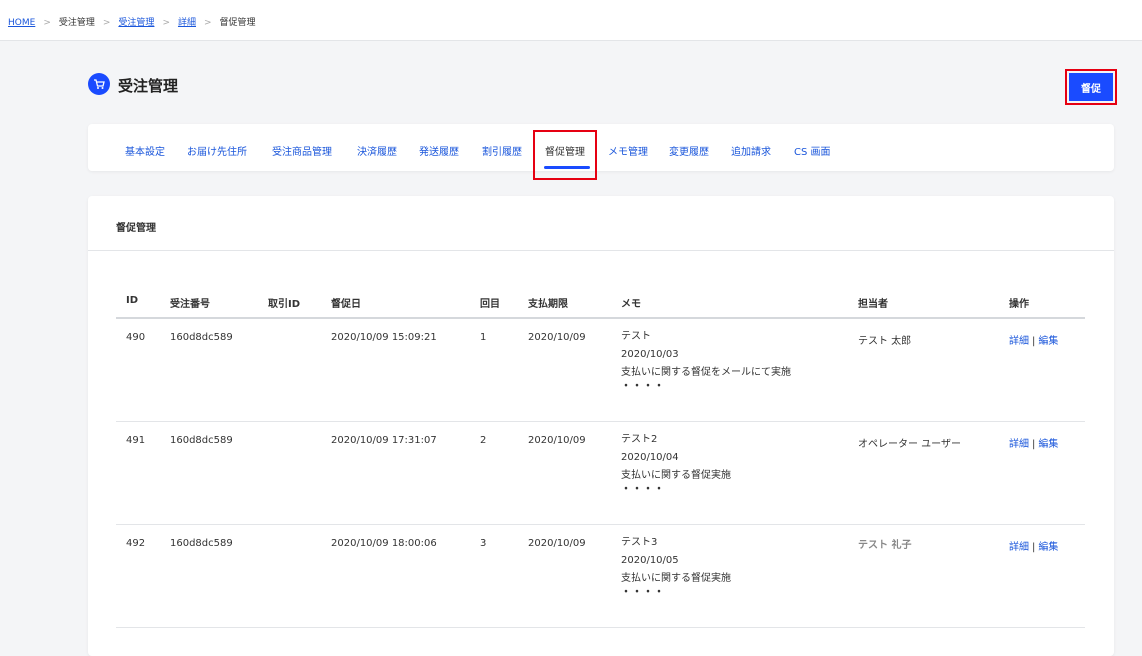 The height and width of the screenshot is (656, 1142). Describe the element at coordinates (384, 337) in the screenshot. I see `table-cell-date: 2020/10/09 15:09:21` at that location.